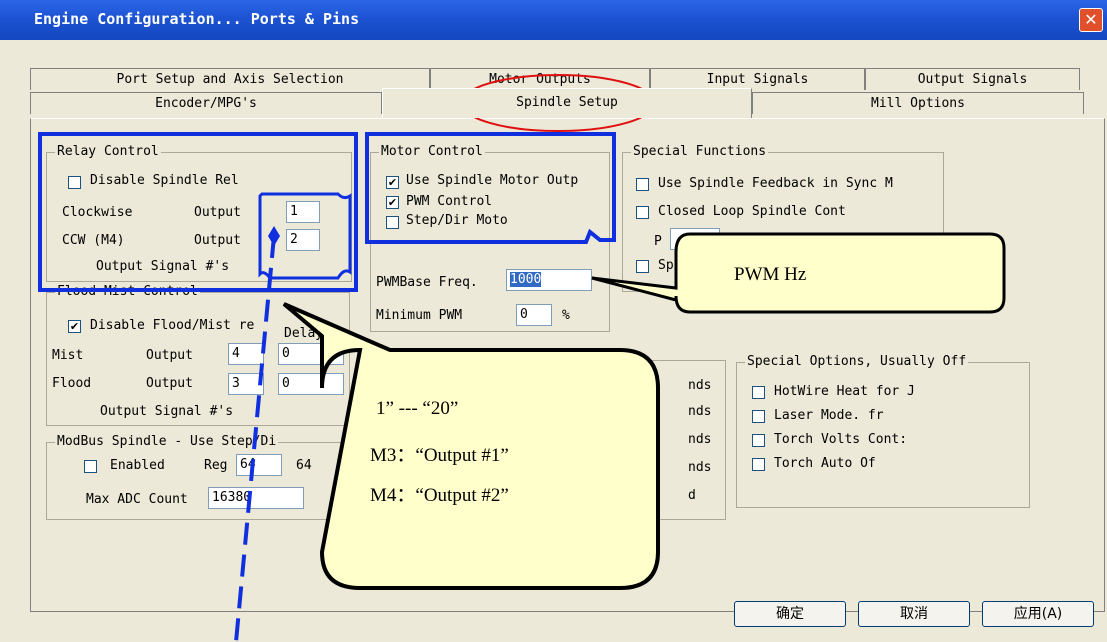  Describe the element at coordinates (74, 182) in the screenshot. I see `disable-spindle-relay-checkbox` at that location.